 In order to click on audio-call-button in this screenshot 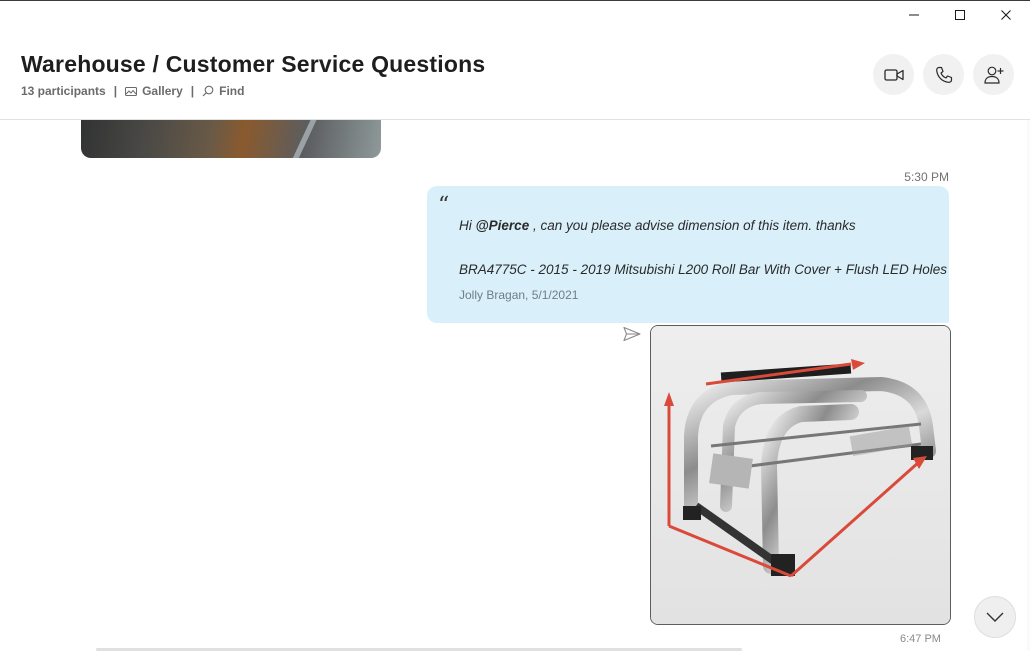, I will do `click(943, 74)`.